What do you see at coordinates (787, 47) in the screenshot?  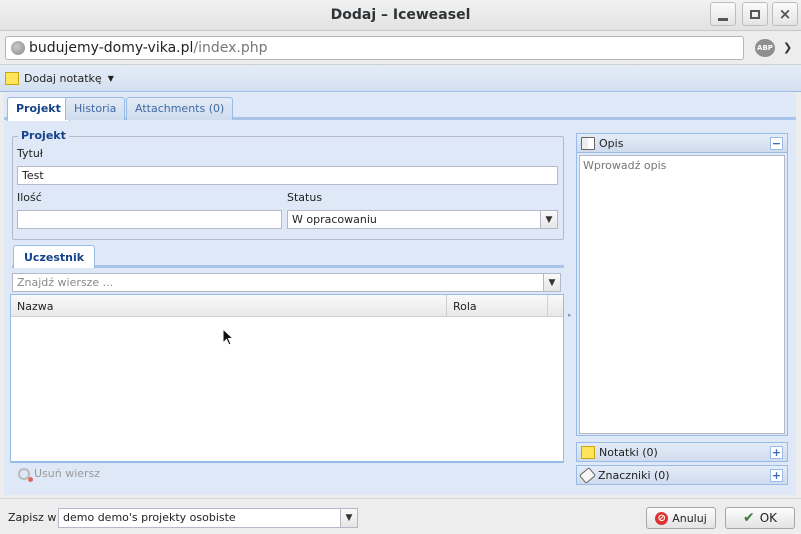 I see `adblock-menu-chevron-icon: ❯` at bounding box center [787, 47].